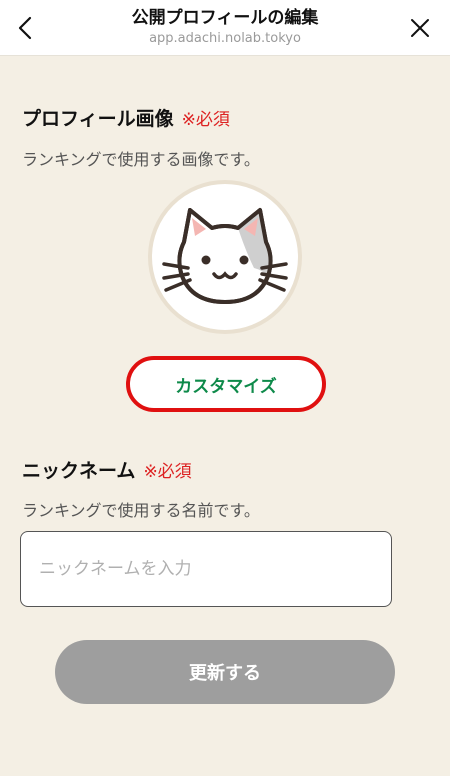 The image size is (450, 776). I want to click on close-icon, so click(420, 28).